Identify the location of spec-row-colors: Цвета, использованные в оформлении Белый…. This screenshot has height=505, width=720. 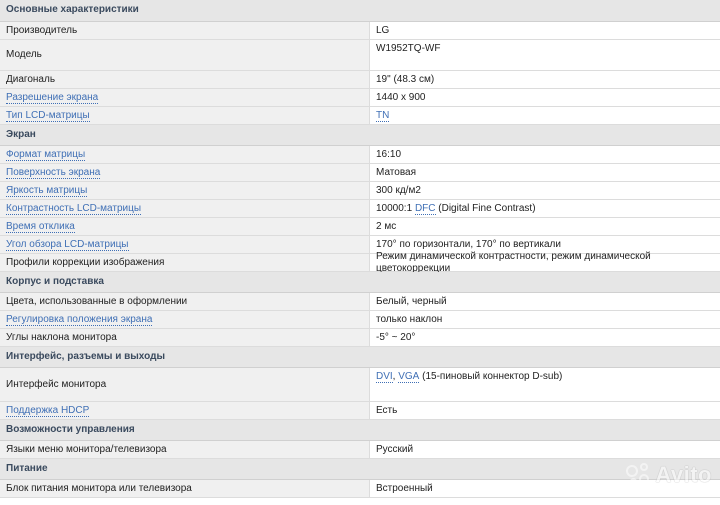
(360, 302).